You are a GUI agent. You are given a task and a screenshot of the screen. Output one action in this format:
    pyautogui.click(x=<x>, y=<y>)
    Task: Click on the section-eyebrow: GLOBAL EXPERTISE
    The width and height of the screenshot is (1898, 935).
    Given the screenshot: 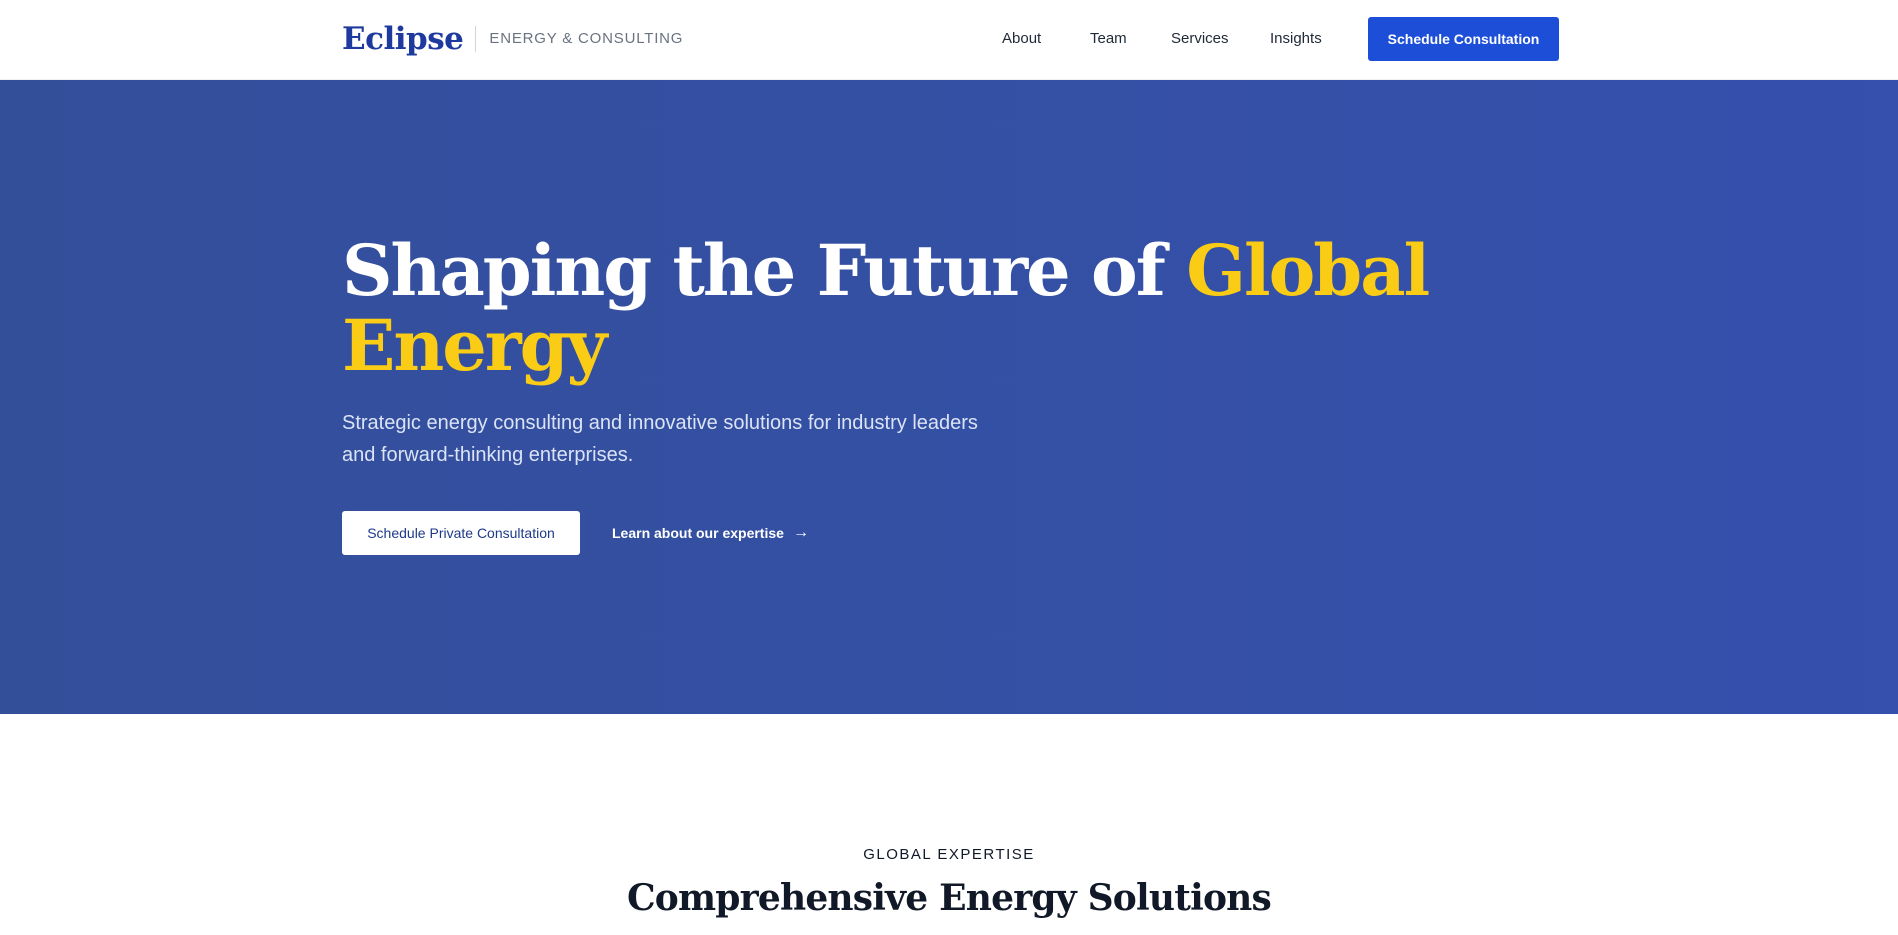 What is the action you would take?
    pyautogui.click(x=949, y=854)
    